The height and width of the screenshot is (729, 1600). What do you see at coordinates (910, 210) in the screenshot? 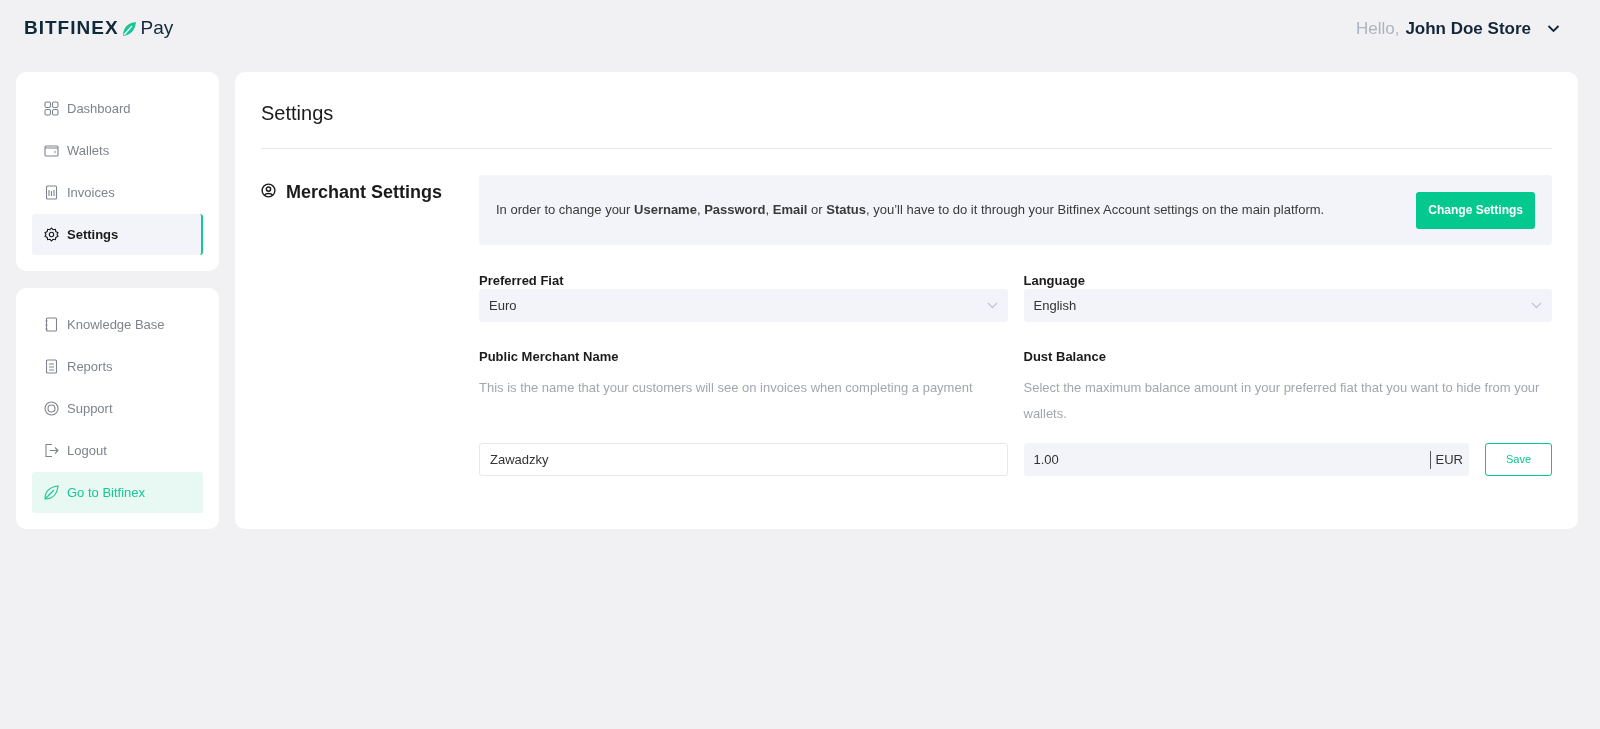
I see `notice-text: In order to change your Username, Password, Email or Status, you’ll have to do it through your Bitfinex Account settings on the main platform.` at bounding box center [910, 210].